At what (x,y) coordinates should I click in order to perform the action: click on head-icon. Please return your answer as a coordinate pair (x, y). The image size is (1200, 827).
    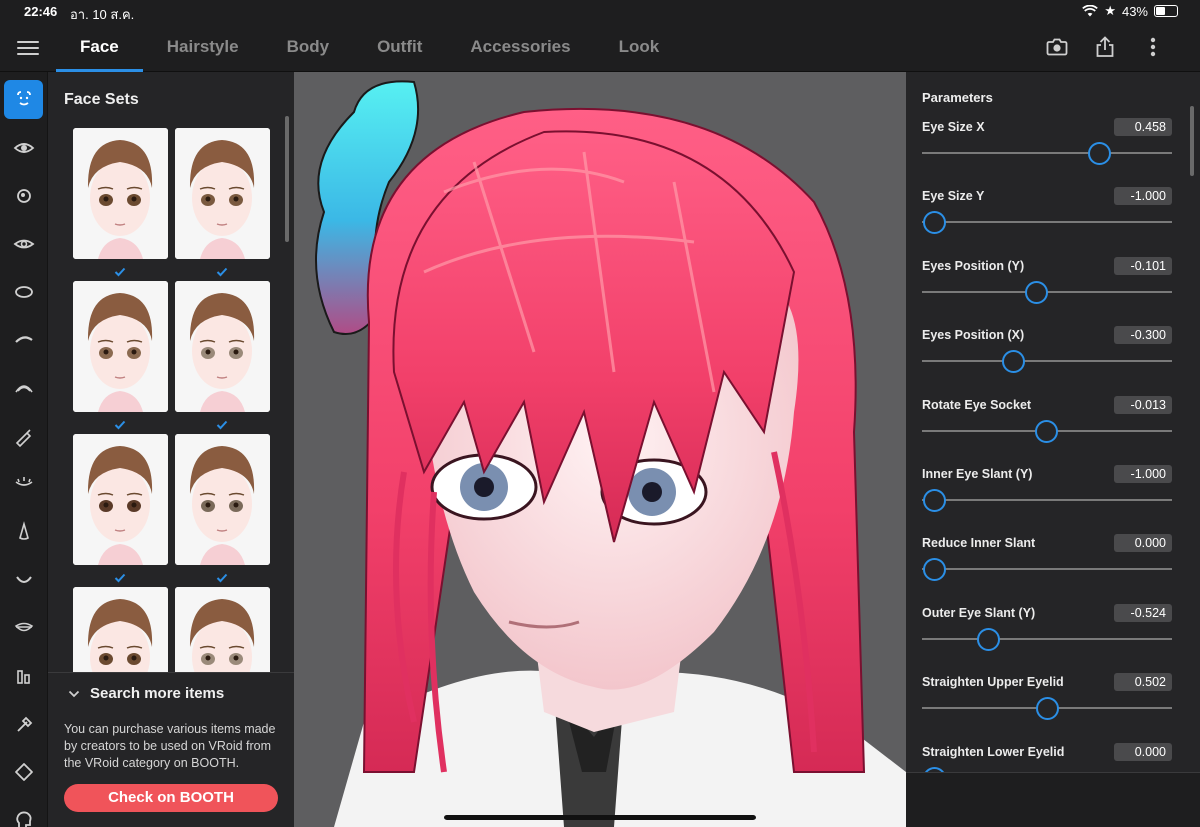
    Looking at the image, I should click on (23, 813).